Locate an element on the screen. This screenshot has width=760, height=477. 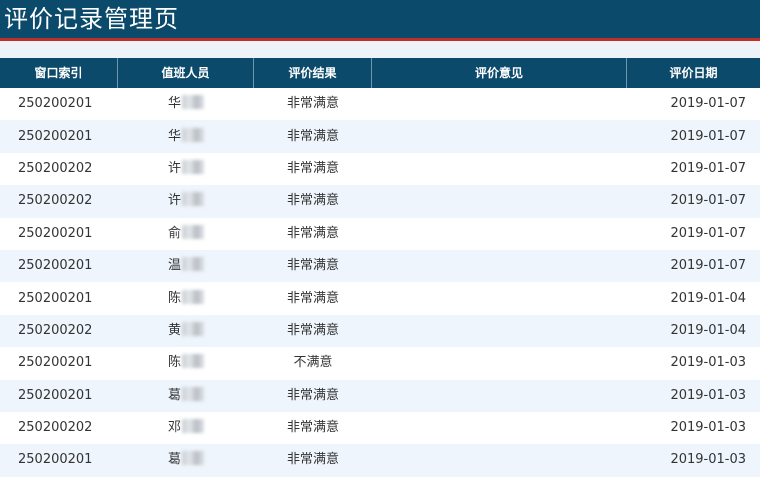
column-header-result: 评价结果 is located at coordinates (313, 73).